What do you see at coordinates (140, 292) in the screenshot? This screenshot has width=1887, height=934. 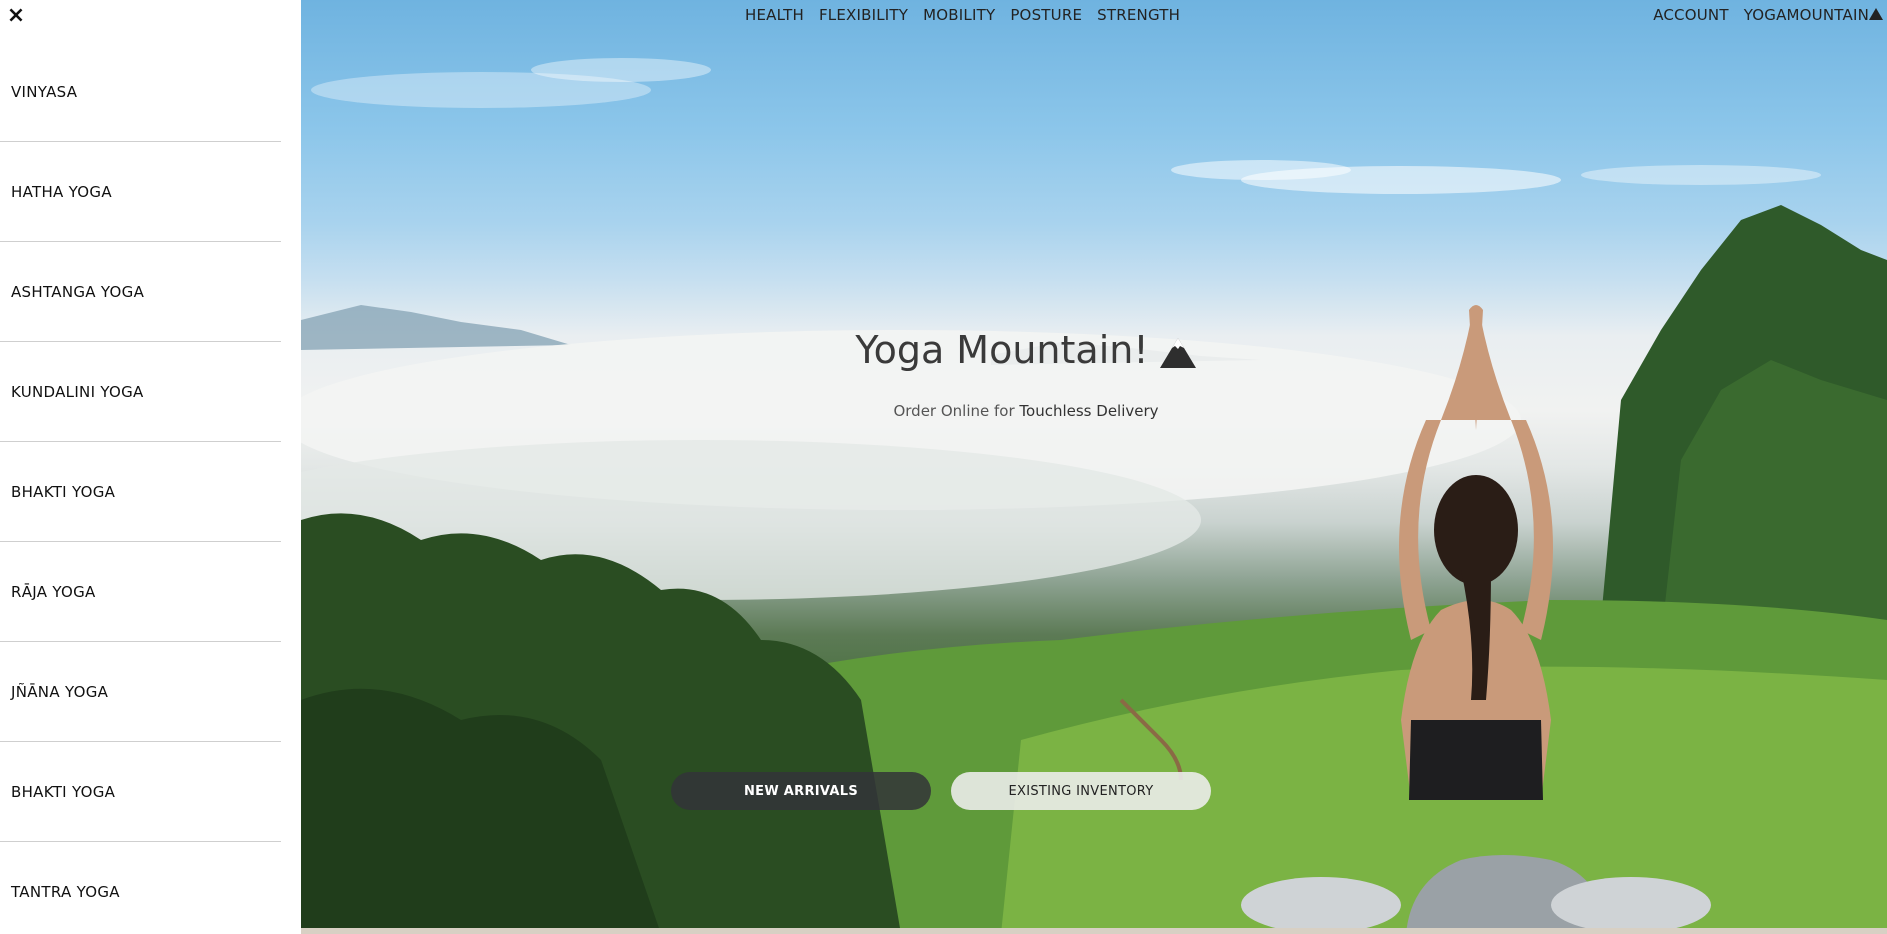 I see `sidebar-item-ashtanga-yoga: ASHTANGA YOGA` at bounding box center [140, 292].